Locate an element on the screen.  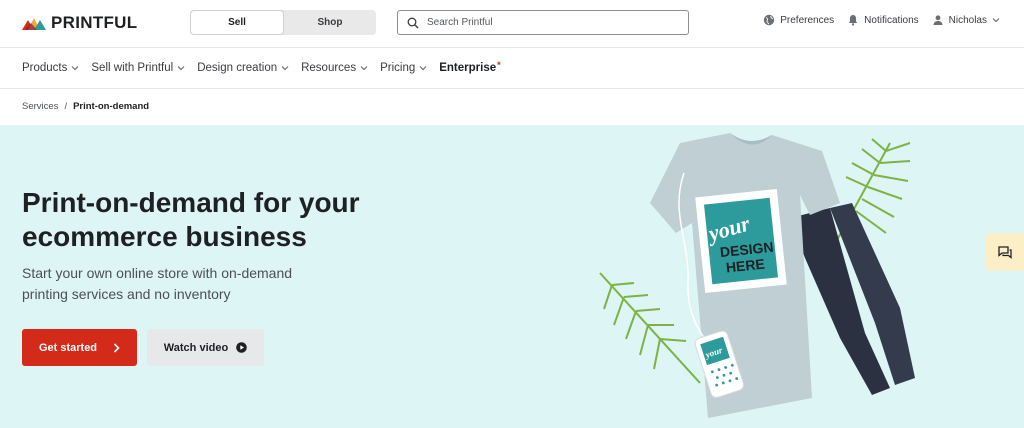
nav-item-label: Design creation is located at coordinates (237, 68).